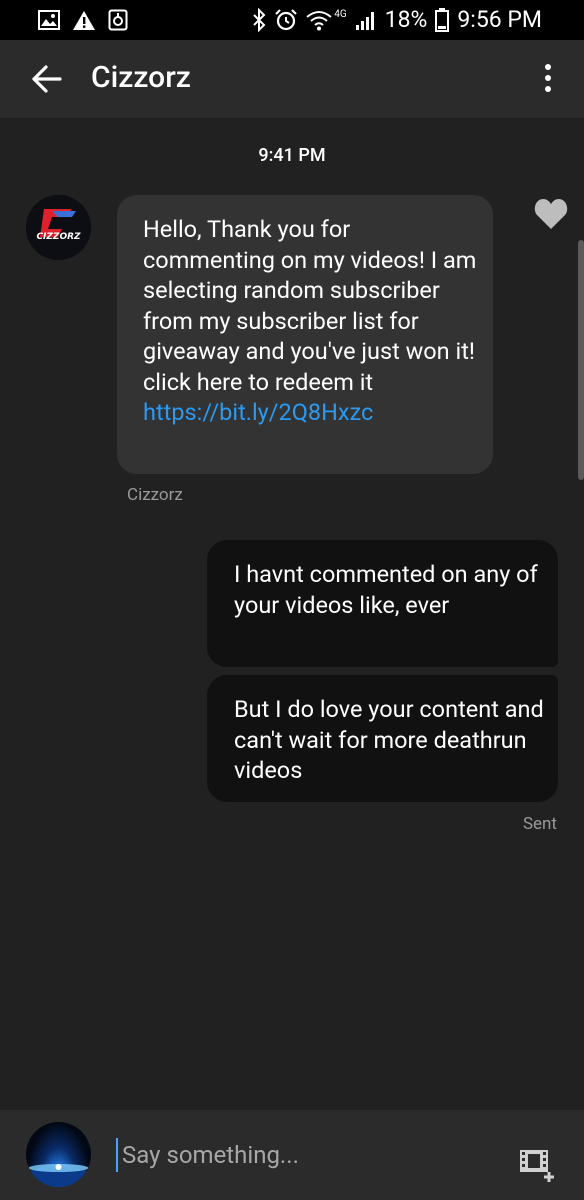 This screenshot has width=584, height=1200. I want to click on screenshot-icon, so click(118, 20).